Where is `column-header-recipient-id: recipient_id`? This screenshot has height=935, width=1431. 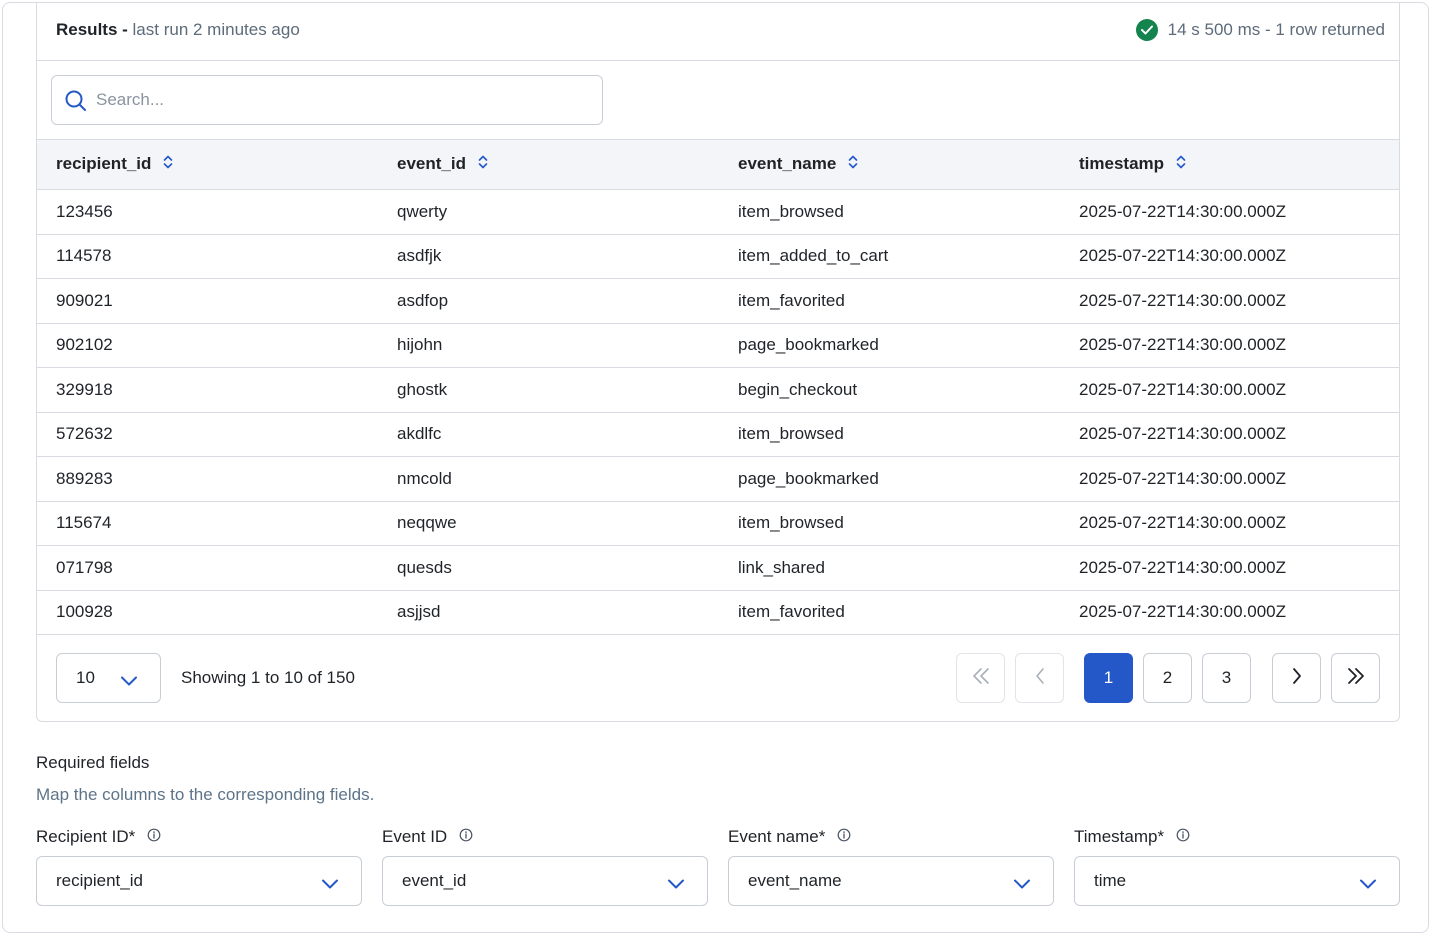
column-header-recipient-id: recipient_id is located at coordinates (207, 164).